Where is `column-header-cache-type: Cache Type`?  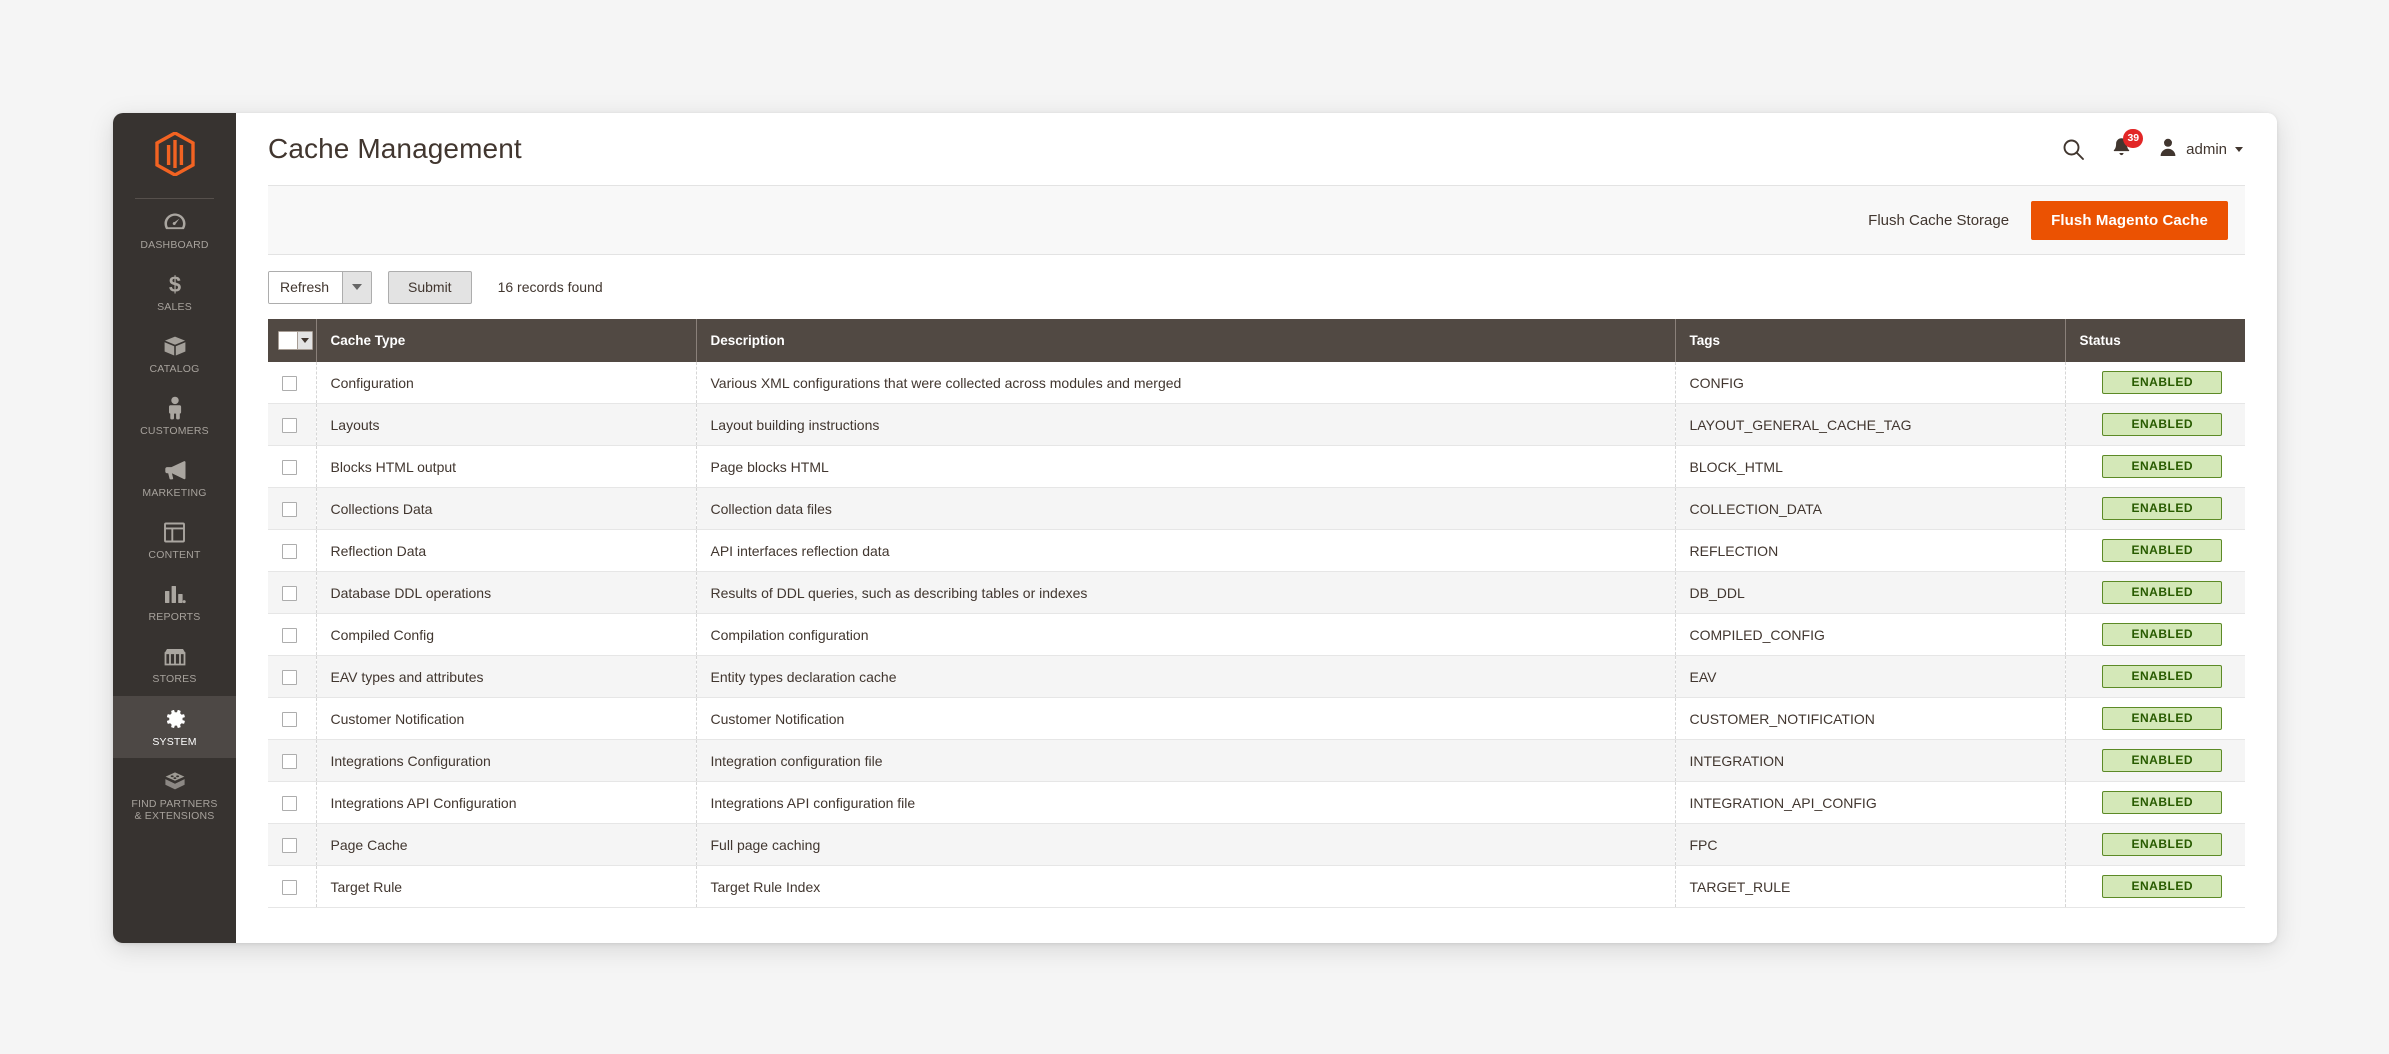 column-header-cache-type: Cache Type is located at coordinates (506, 340).